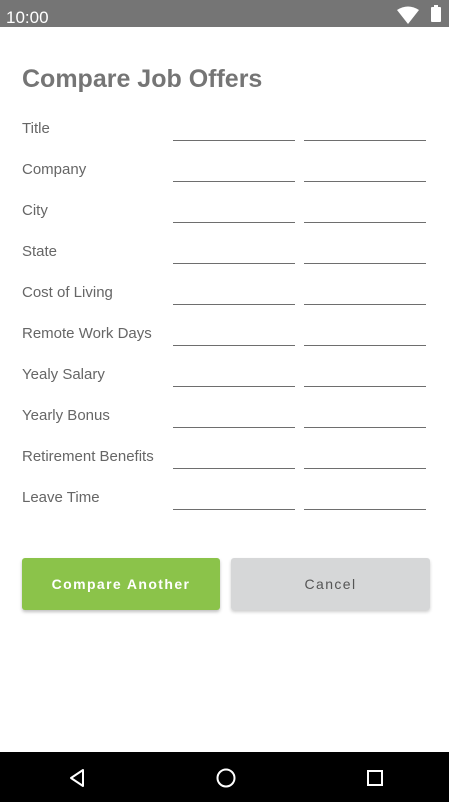 The image size is (449, 802). Describe the element at coordinates (87, 333) in the screenshot. I see `field-label-remote-work-days: Remote Work Days` at that location.